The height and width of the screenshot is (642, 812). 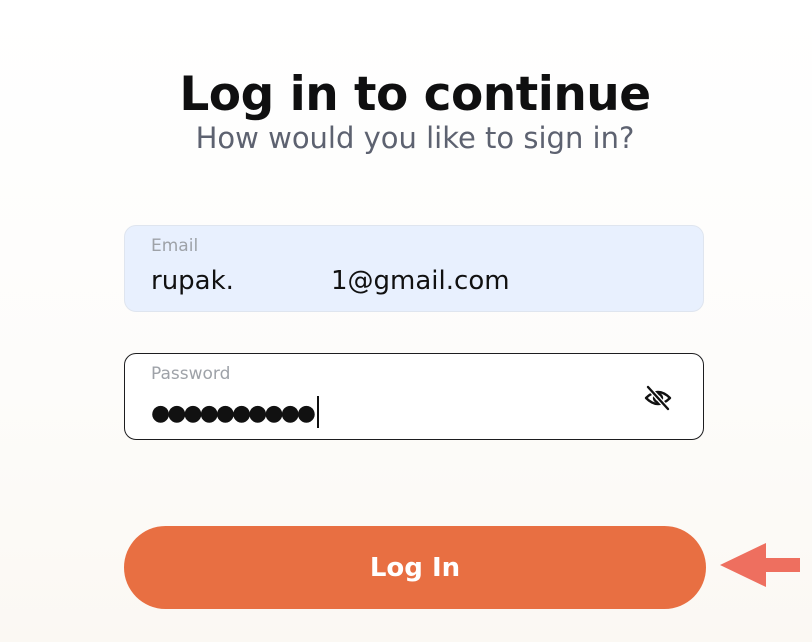 What do you see at coordinates (760, 565) in the screenshot?
I see `arrow-left-icon` at bounding box center [760, 565].